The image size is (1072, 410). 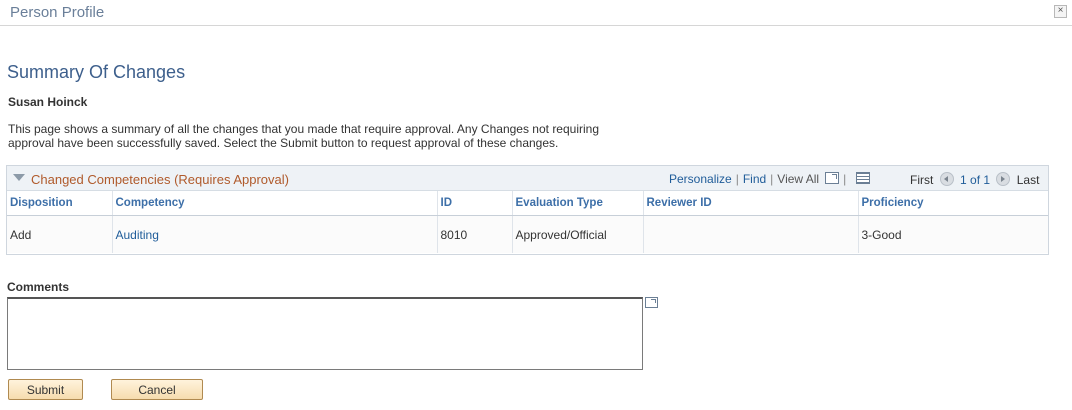 What do you see at coordinates (1060, 11) in the screenshot?
I see `close-icon: ×` at bounding box center [1060, 11].